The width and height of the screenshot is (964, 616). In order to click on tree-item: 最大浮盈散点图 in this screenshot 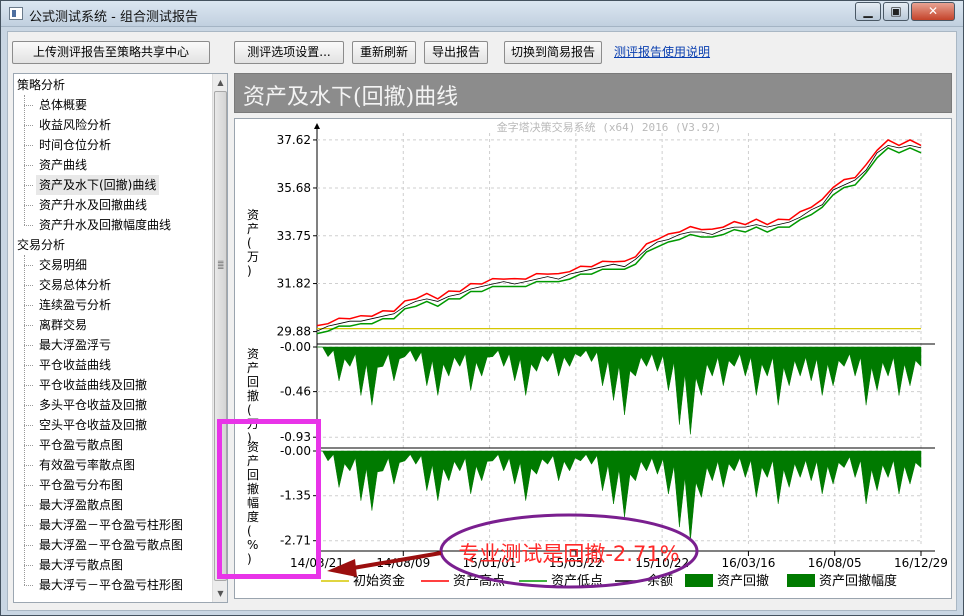, I will do `click(74, 505)`.